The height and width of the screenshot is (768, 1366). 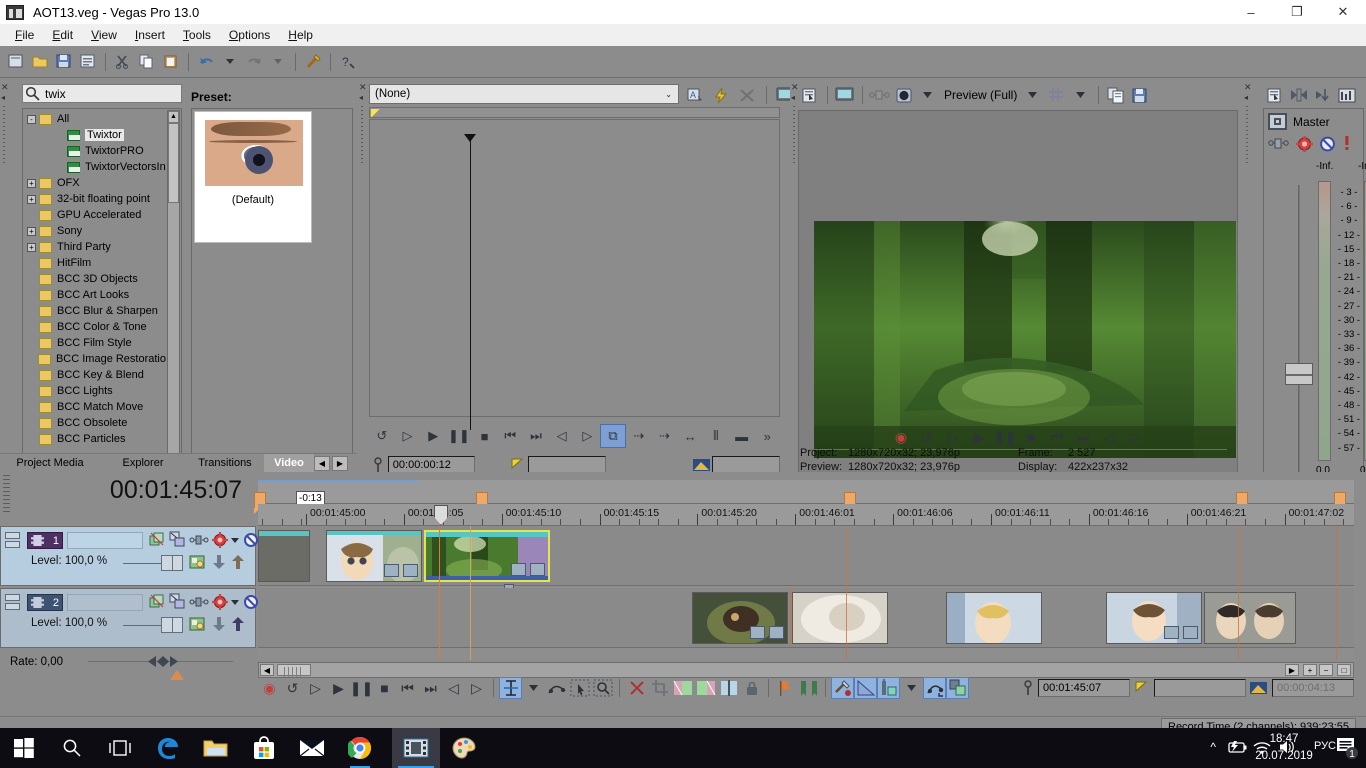 I want to click on pause-icon: ❚❚, so click(x=459, y=436).